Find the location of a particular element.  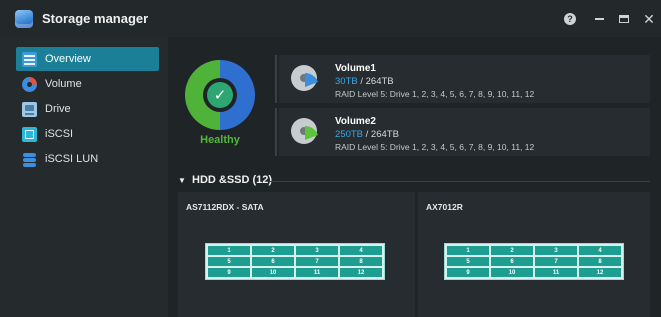

hdd-panel-title: AX7012R is located at coordinates (444, 207).